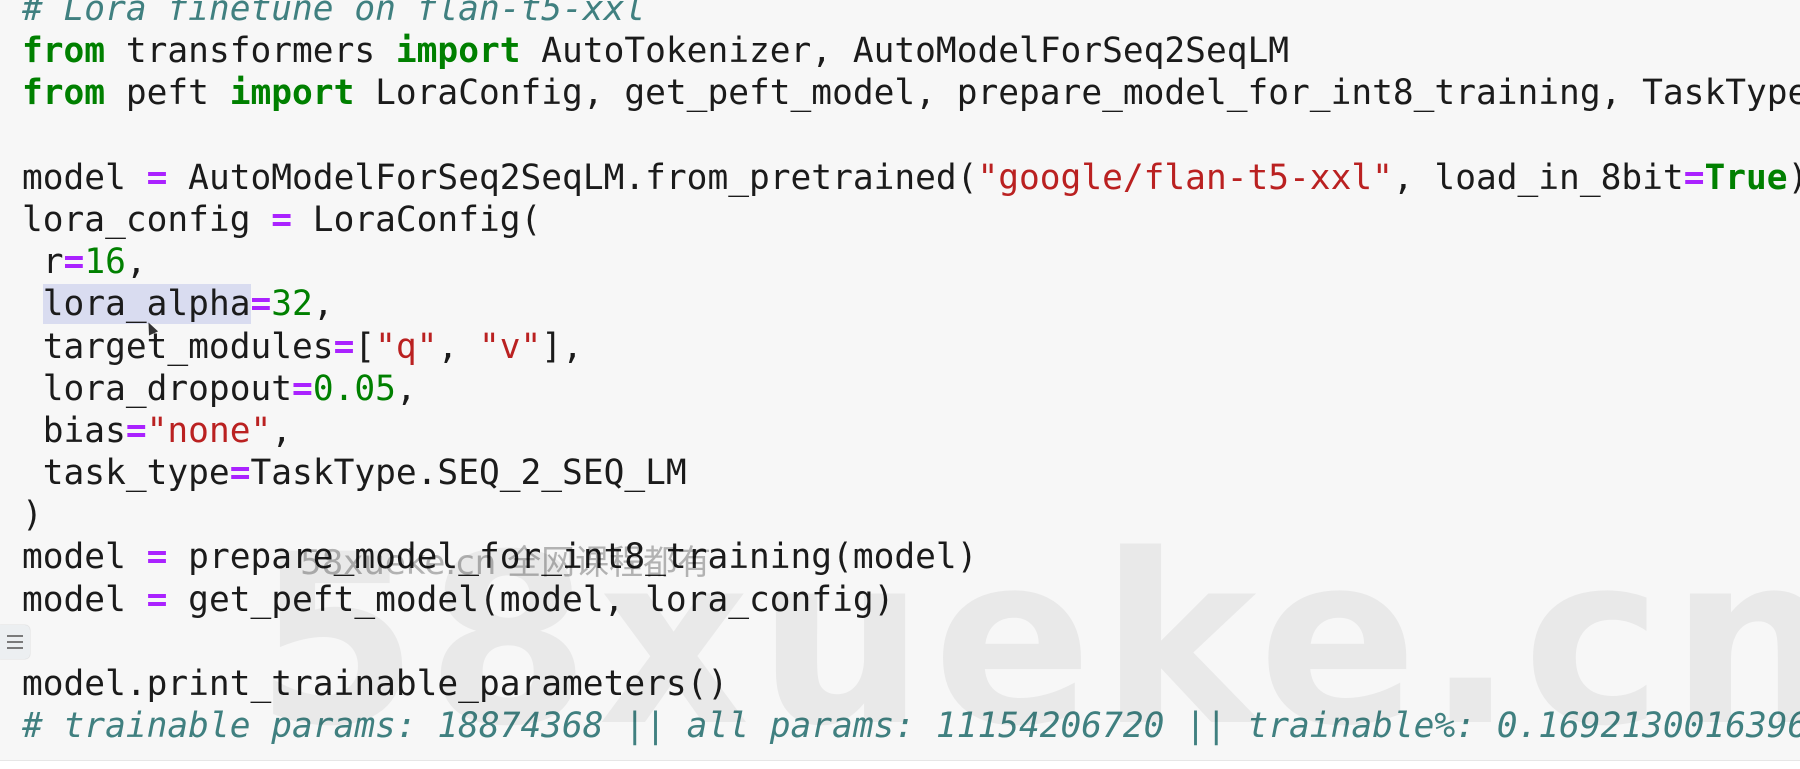  I want to click on selected-text: lora_alpha, so click(146, 304).